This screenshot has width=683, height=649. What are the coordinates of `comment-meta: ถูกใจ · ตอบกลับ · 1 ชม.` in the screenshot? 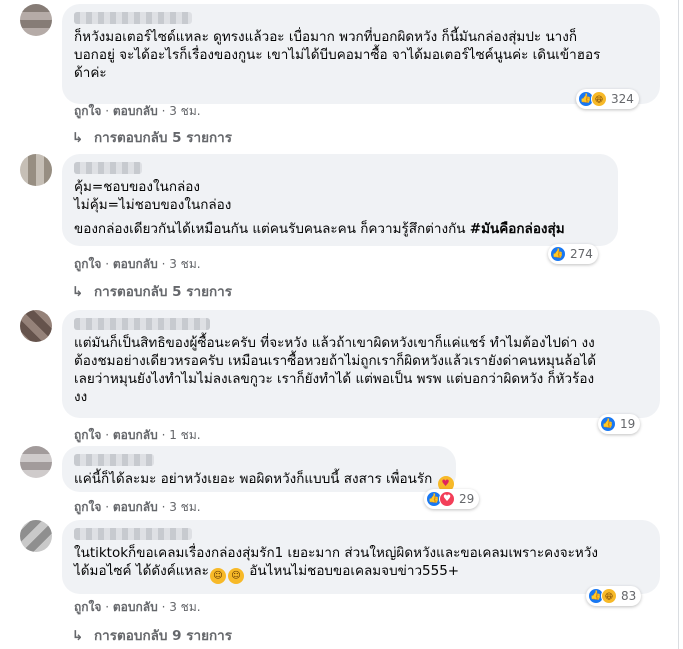 It's located at (137, 435).